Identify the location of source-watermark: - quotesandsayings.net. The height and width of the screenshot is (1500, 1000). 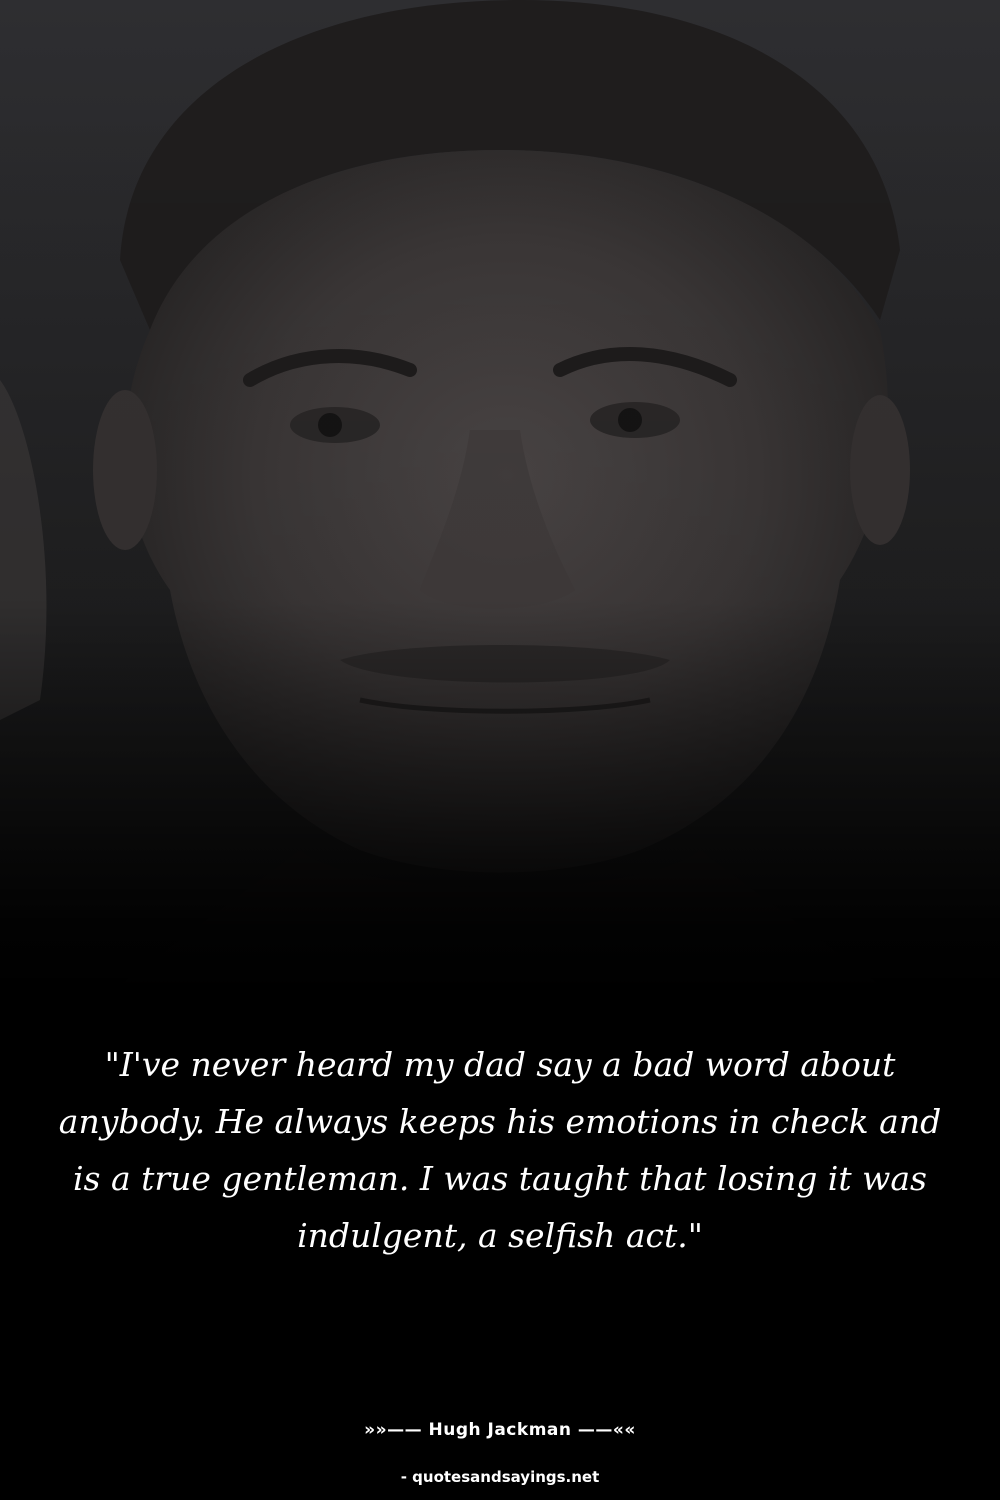
(500, 1477).